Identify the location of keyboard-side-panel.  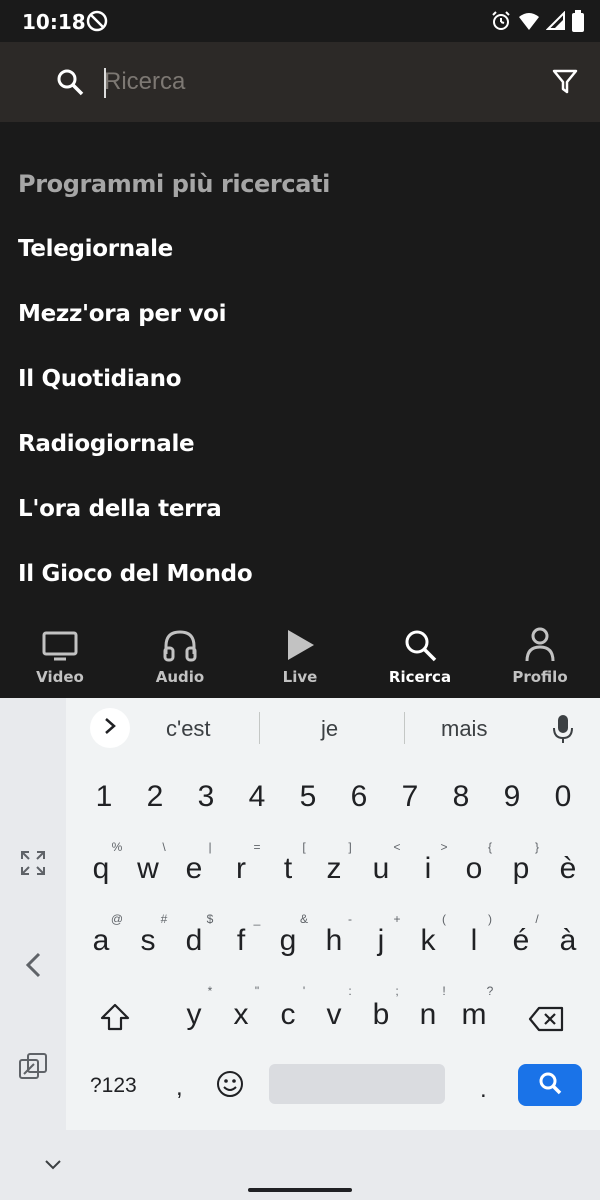
(33, 914).